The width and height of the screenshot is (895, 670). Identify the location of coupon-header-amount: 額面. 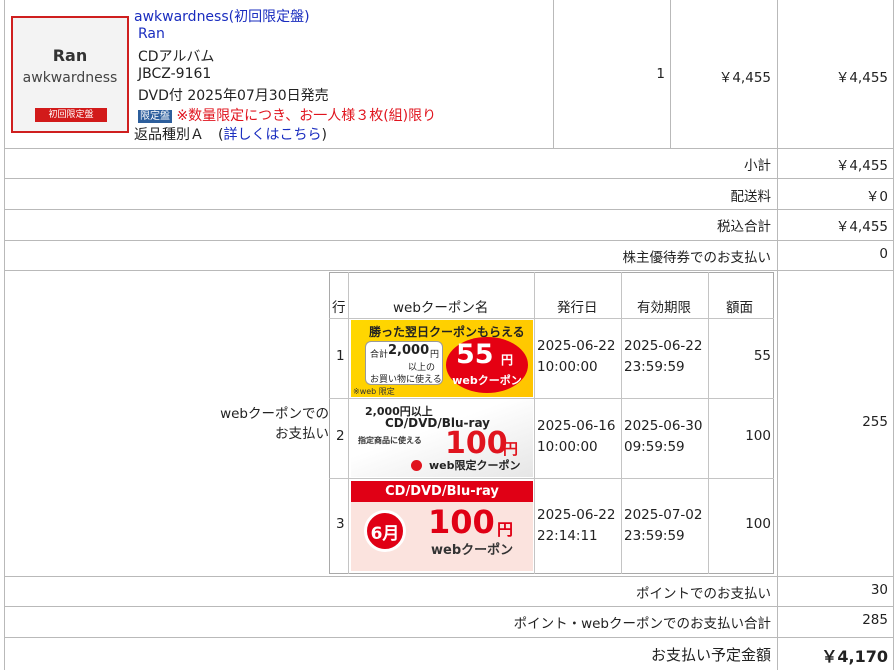
(739, 308).